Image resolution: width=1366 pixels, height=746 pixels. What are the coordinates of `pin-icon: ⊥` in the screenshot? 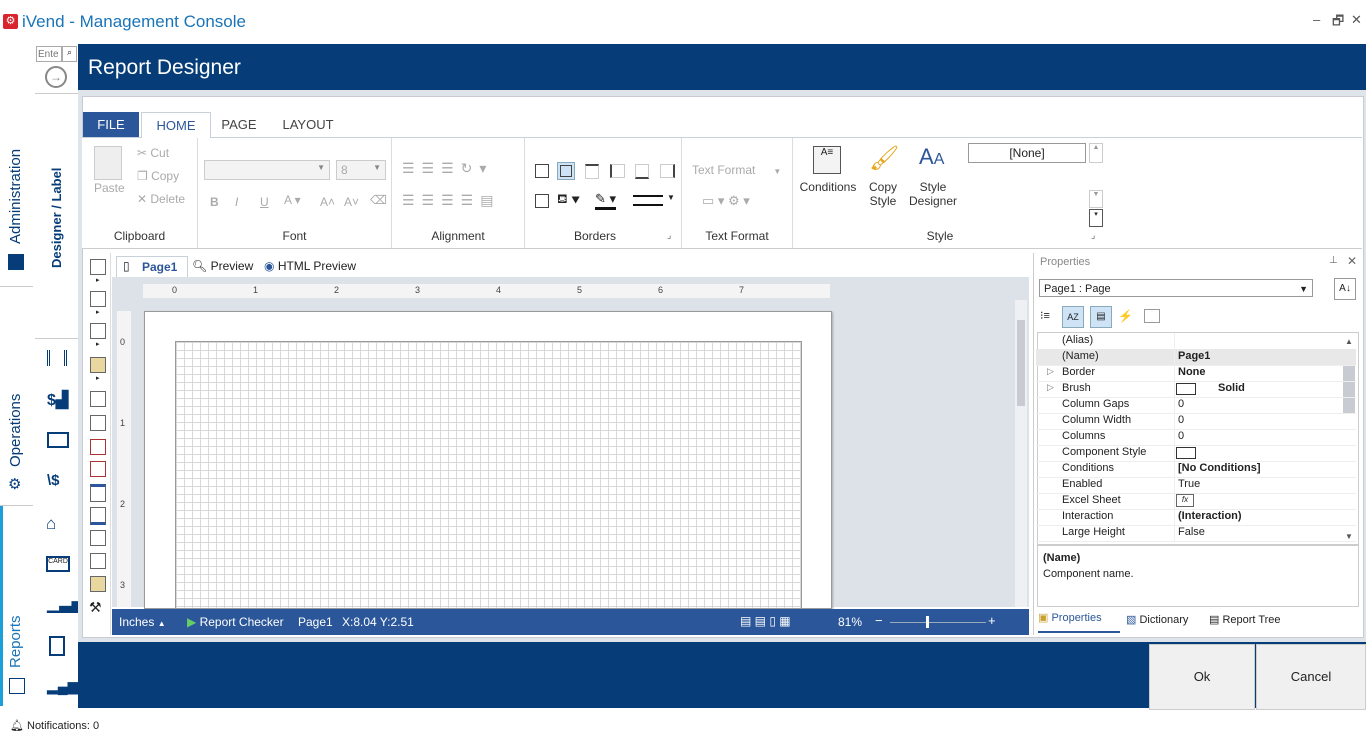 It's located at (1333, 260).